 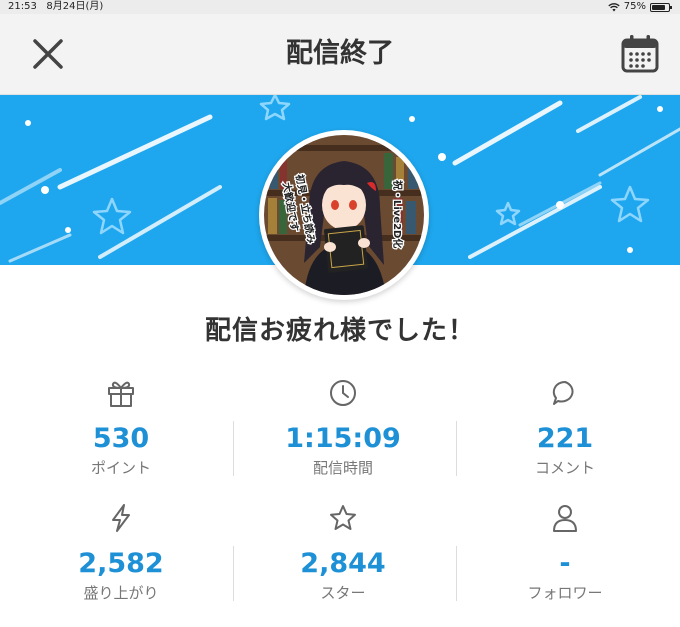 I want to click on status-bar: 21:53 8月24日(月) 75%, so click(x=340, y=7).